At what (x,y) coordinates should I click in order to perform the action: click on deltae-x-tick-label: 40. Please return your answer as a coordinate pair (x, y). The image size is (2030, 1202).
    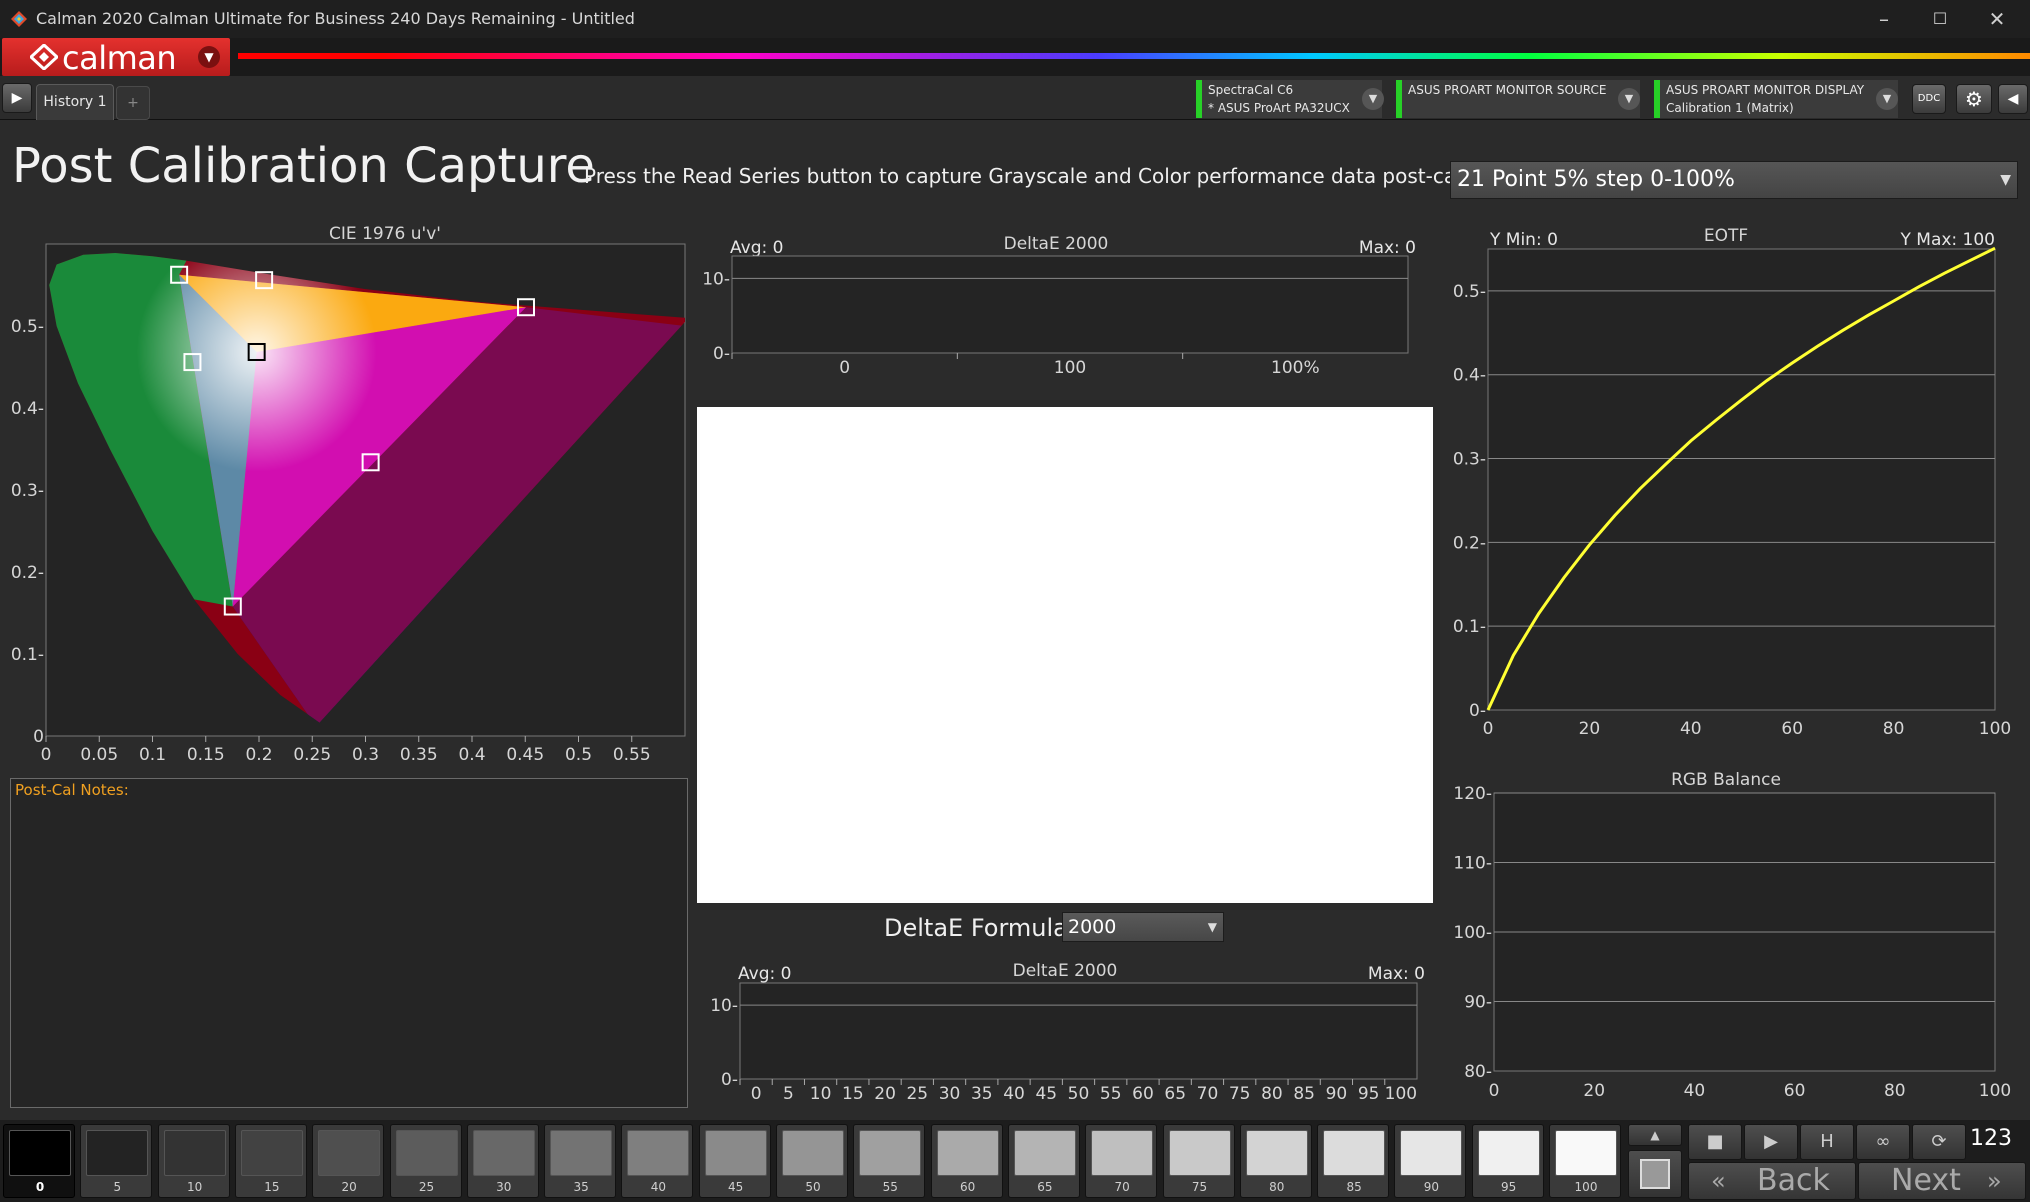
    Looking at the image, I should click on (1014, 1094).